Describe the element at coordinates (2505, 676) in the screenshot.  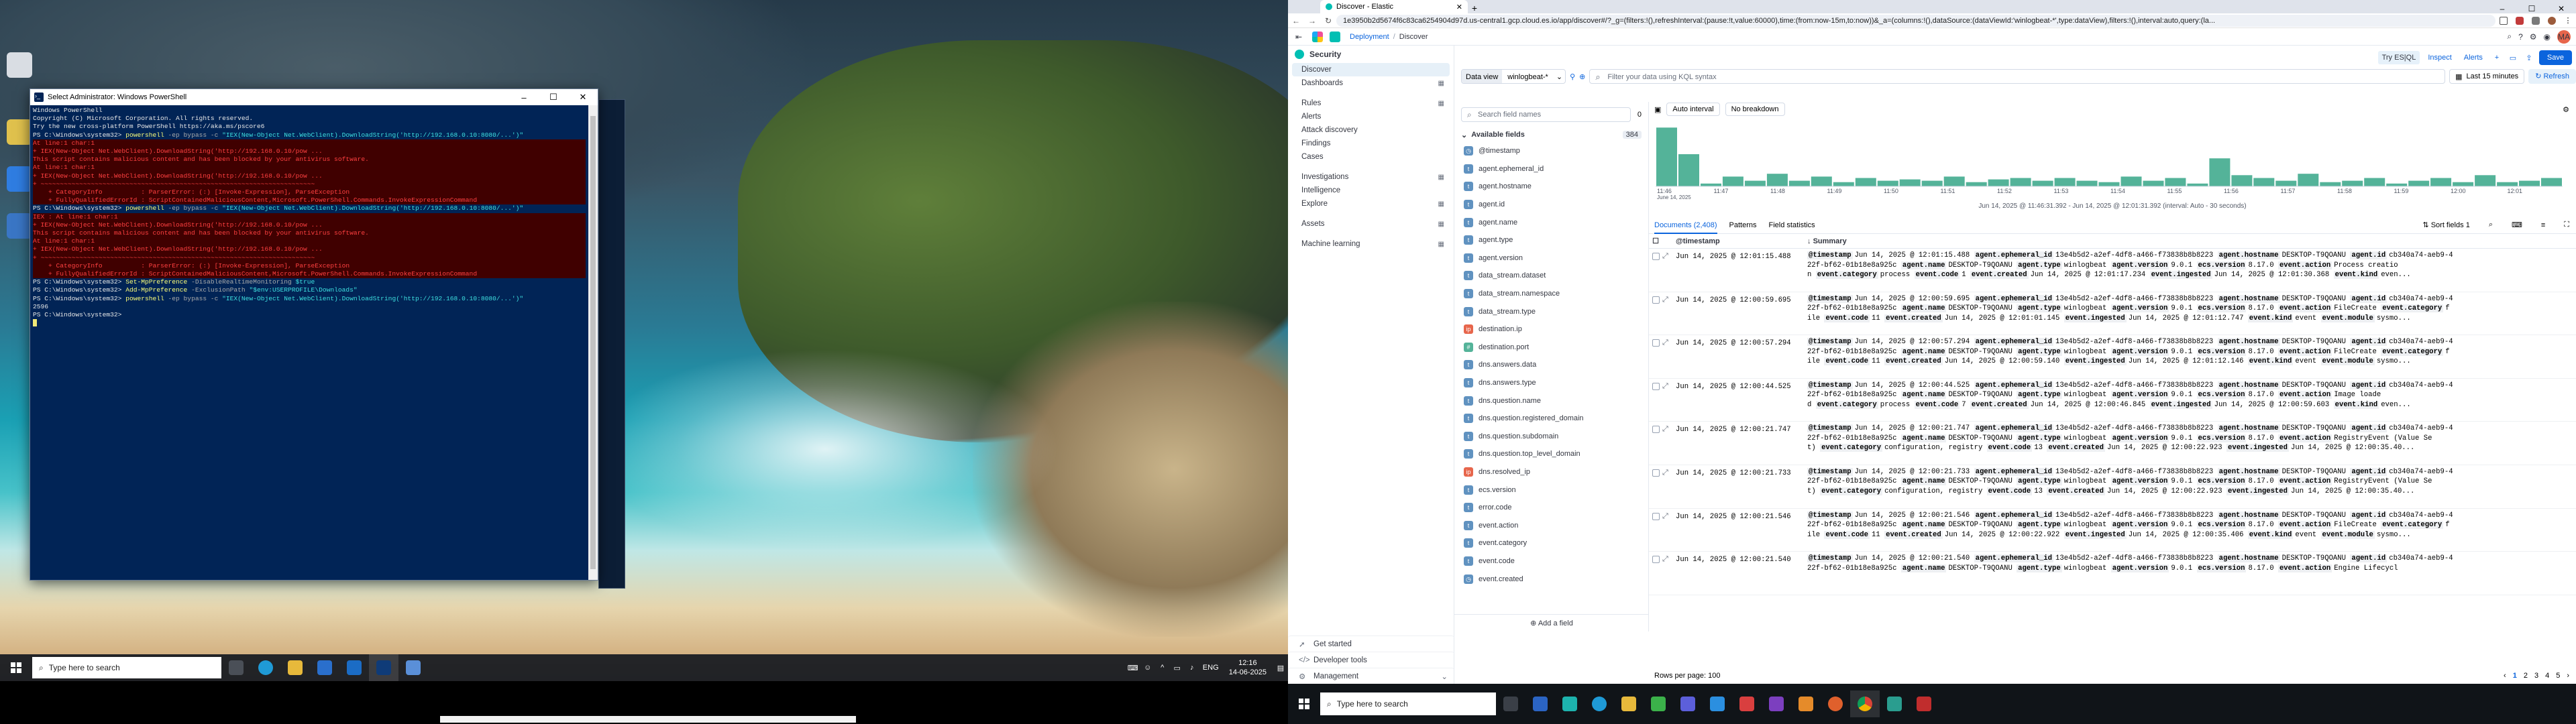
I see `prev-page-icon: ‹` at that location.